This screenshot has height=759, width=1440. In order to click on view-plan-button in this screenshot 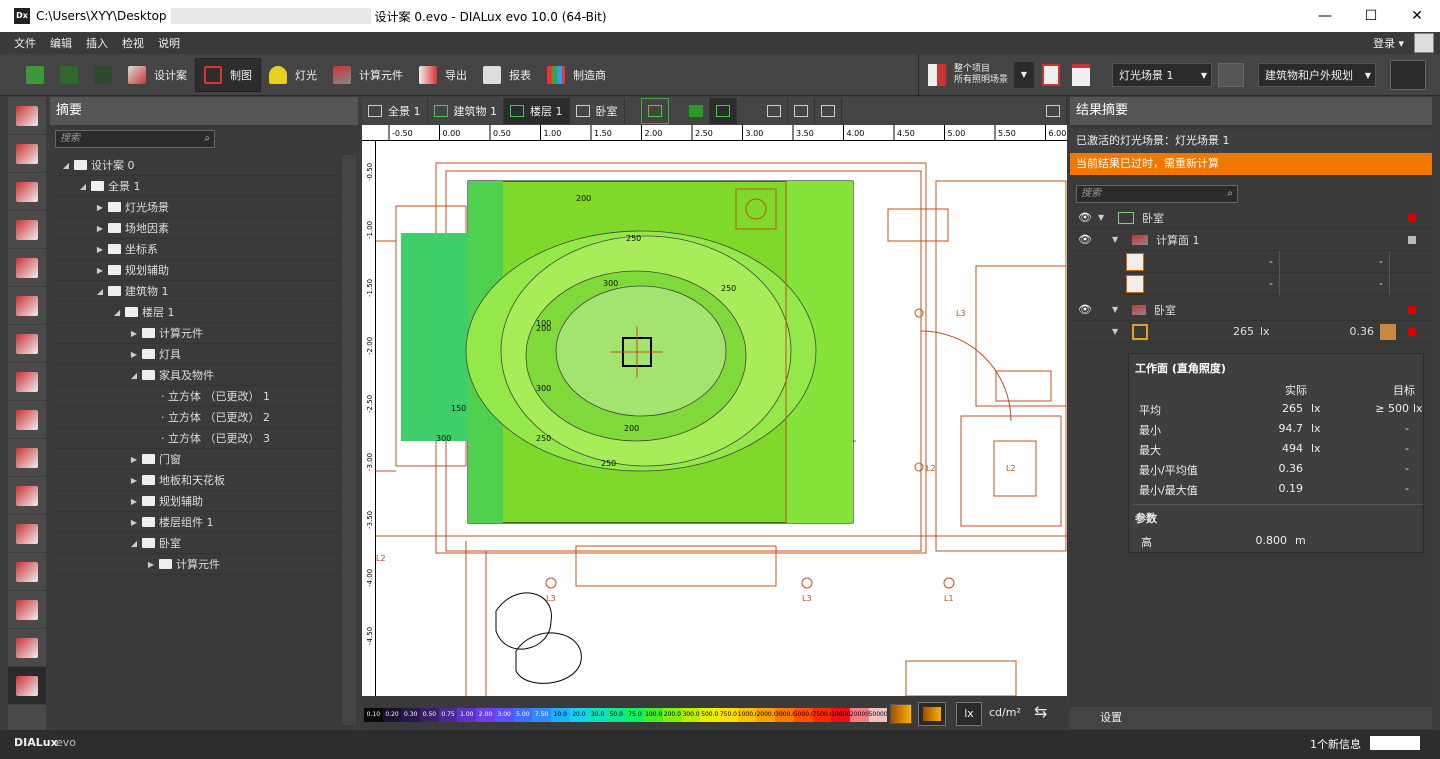, I will do `click(723, 111)`.